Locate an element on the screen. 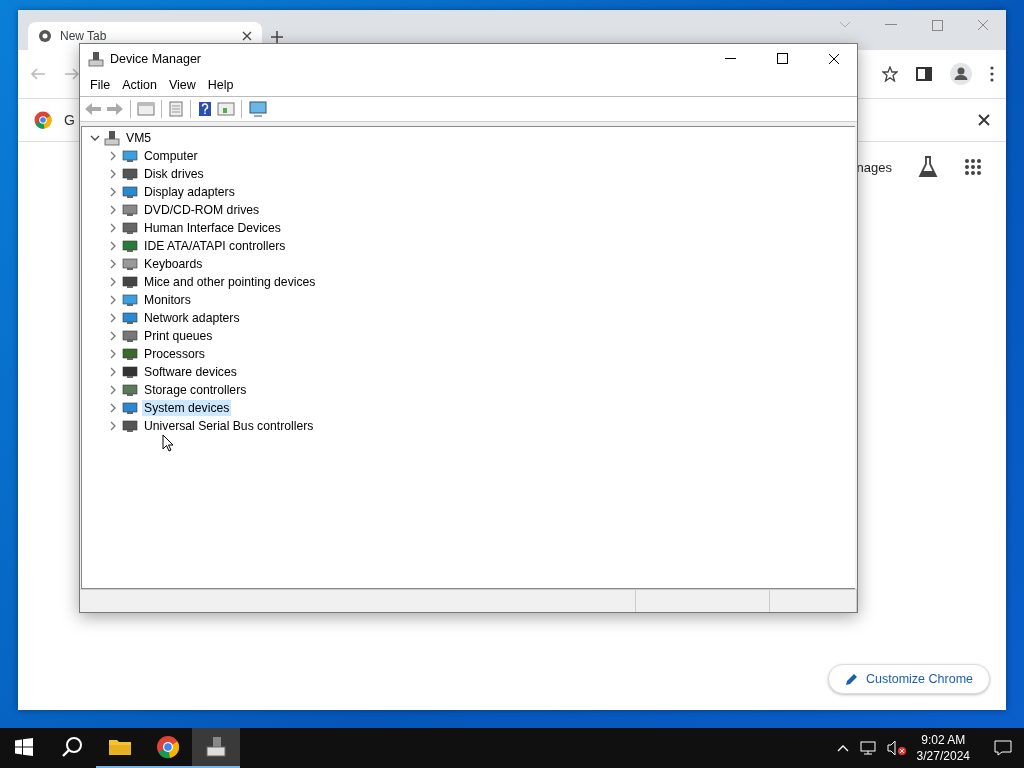  browser-logo-icon is located at coordinates (43, 120).